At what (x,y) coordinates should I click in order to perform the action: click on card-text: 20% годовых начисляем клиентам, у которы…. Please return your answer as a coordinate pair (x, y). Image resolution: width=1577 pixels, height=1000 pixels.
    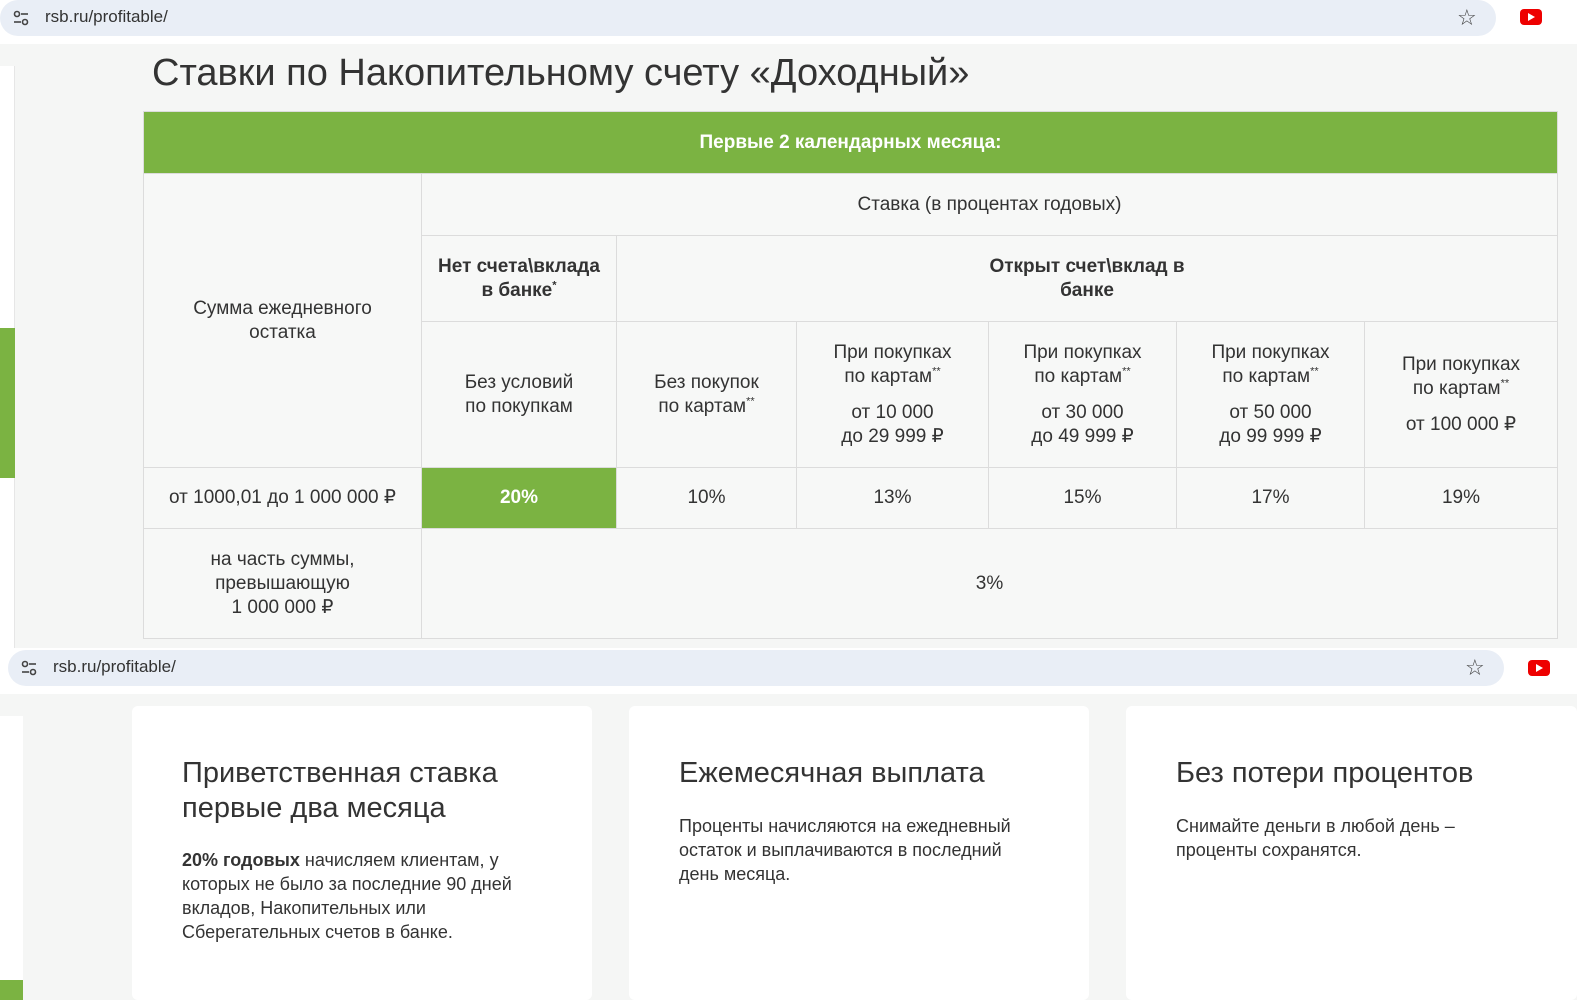
    Looking at the image, I should click on (347, 896).